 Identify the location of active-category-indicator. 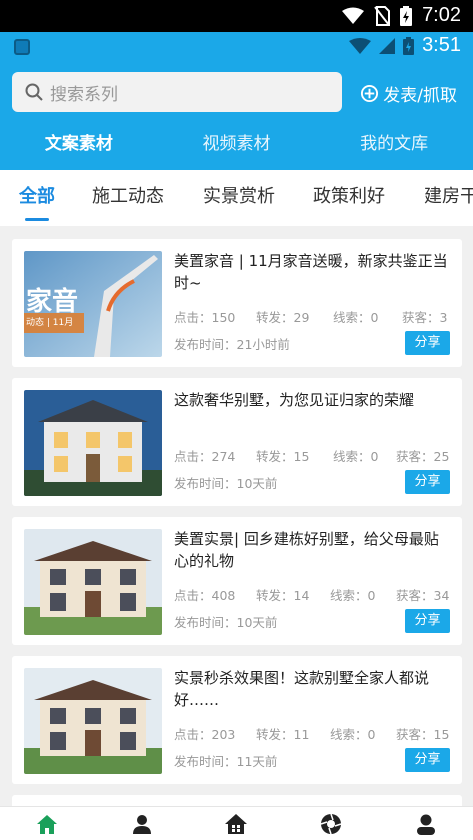
(37, 219).